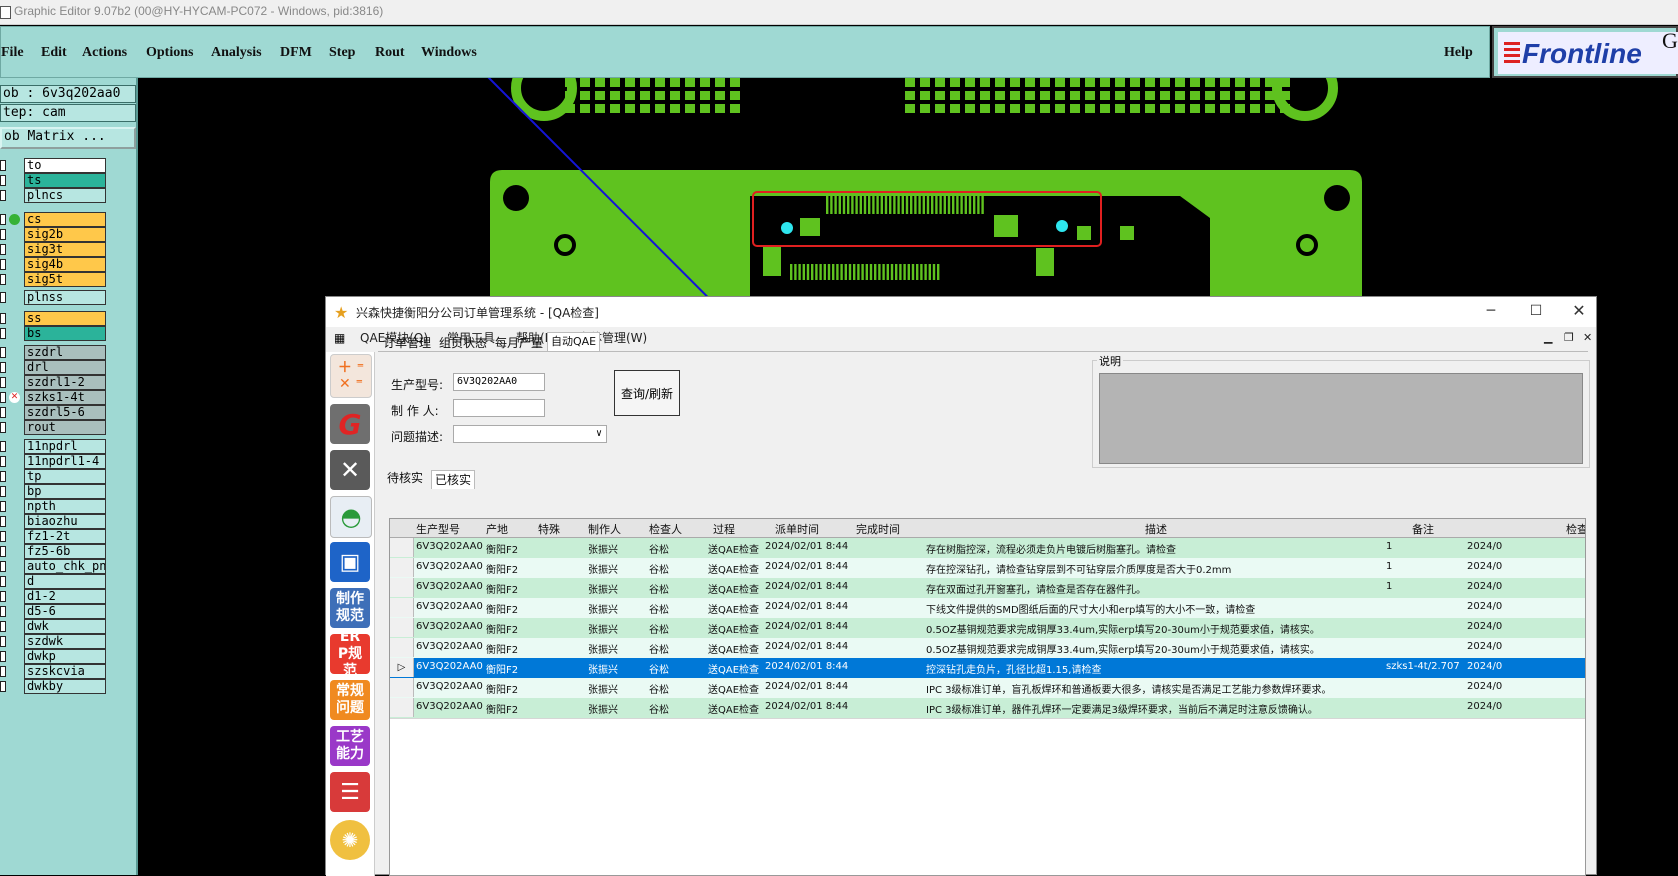  Describe the element at coordinates (12, 53) in the screenshot. I see `menu-file: File` at that location.